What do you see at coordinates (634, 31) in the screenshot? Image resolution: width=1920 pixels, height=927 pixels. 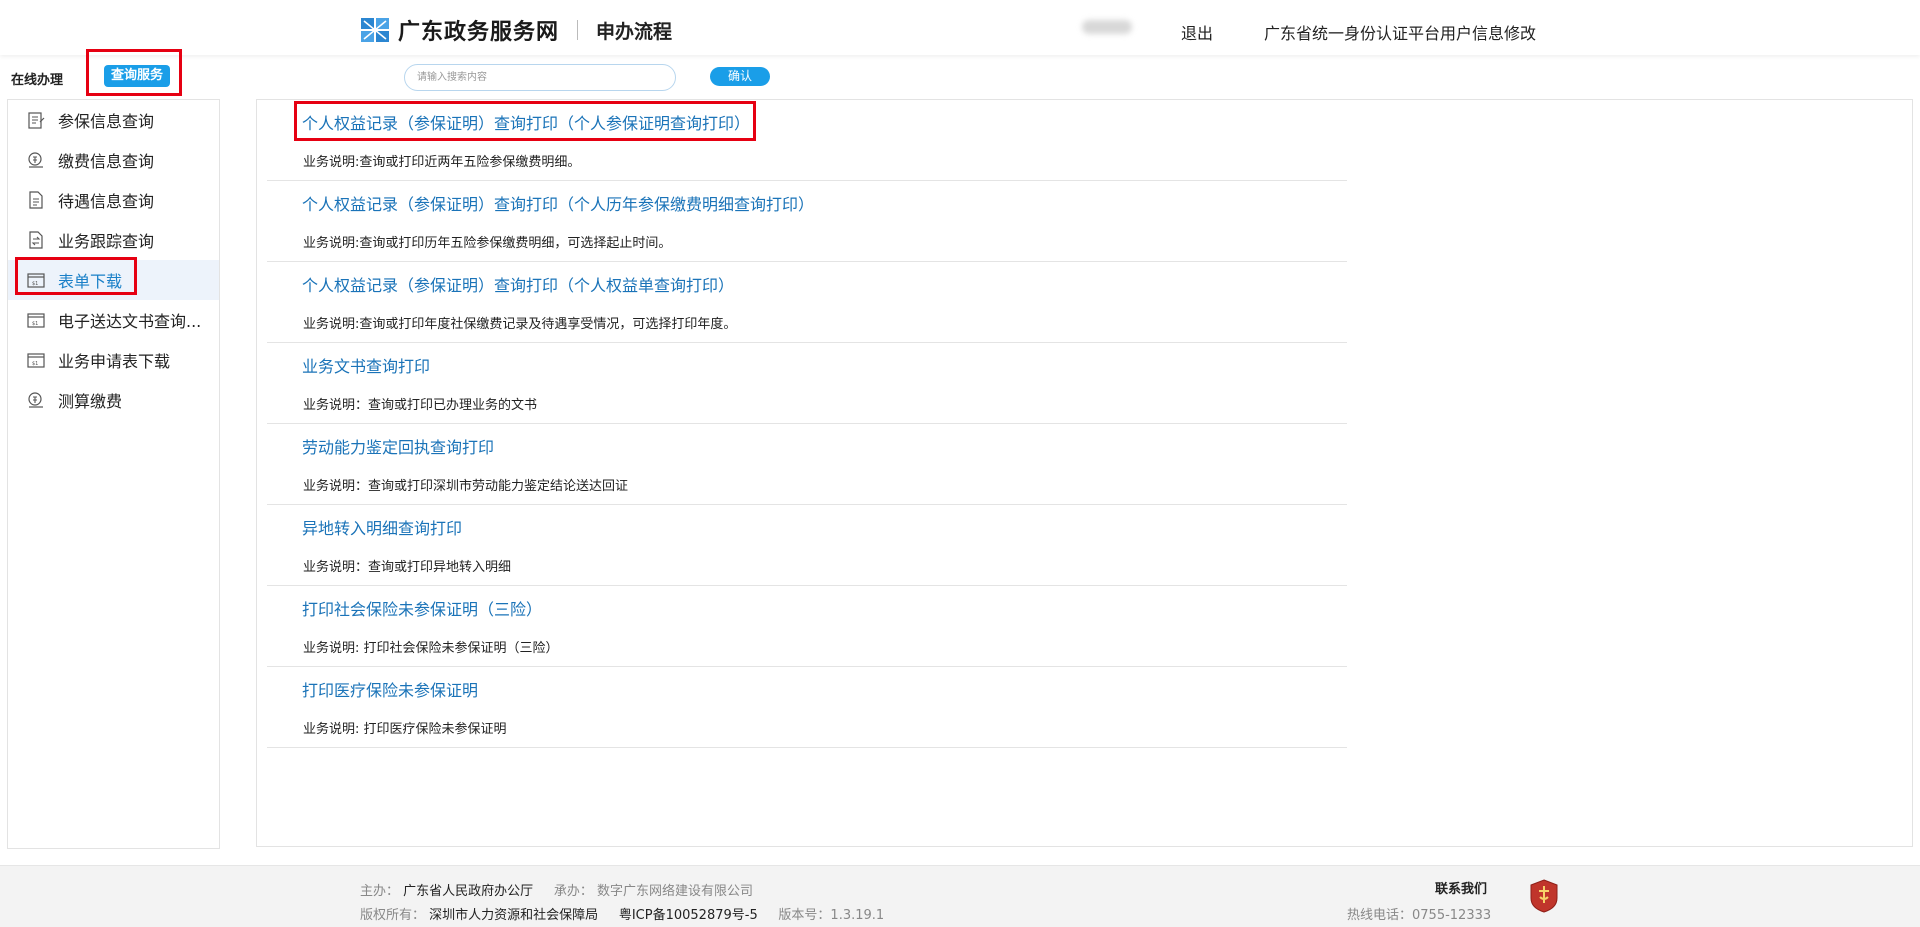 I see `page-subtitle: 申办流程` at bounding box center [634, 31].